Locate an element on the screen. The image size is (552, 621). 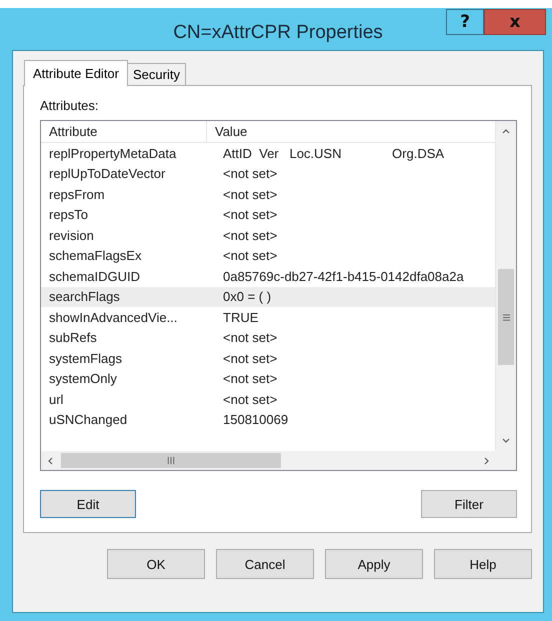
table-row: replPropertyMetaData AttID Ver Loc.USN Org.DSA is located at coordinates (268, 153).